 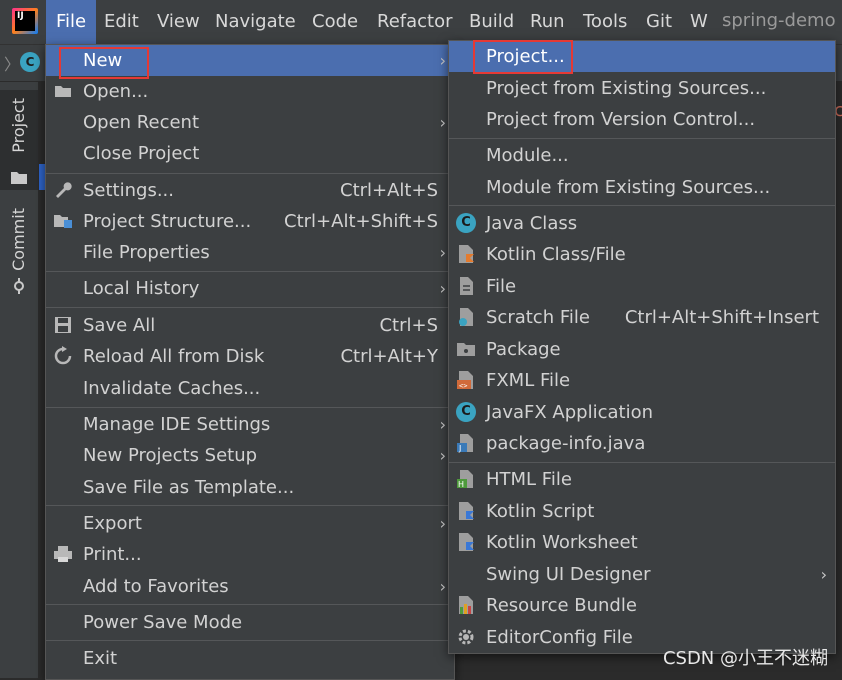 What do you see at coordinates (547, 22) in the screenshot?
I see `menu-run: Run` at bounding box center [547, 22].